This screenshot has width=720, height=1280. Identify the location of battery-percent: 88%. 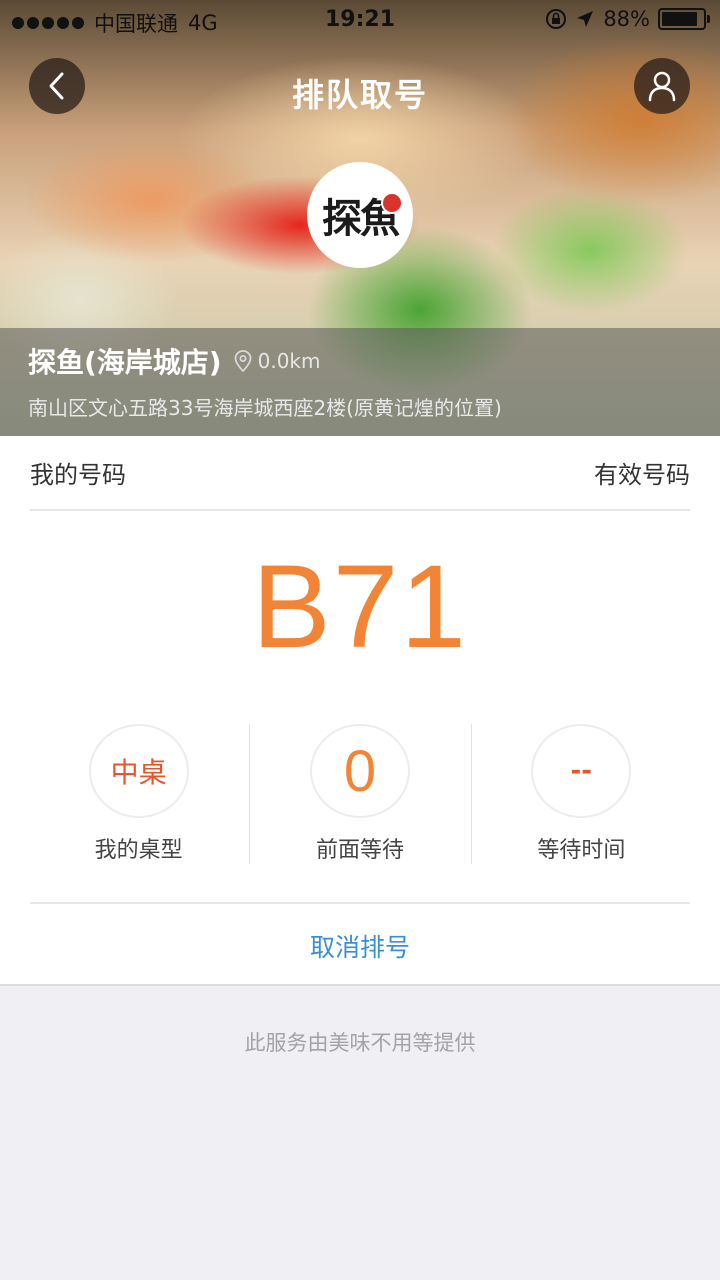
(626, 19).